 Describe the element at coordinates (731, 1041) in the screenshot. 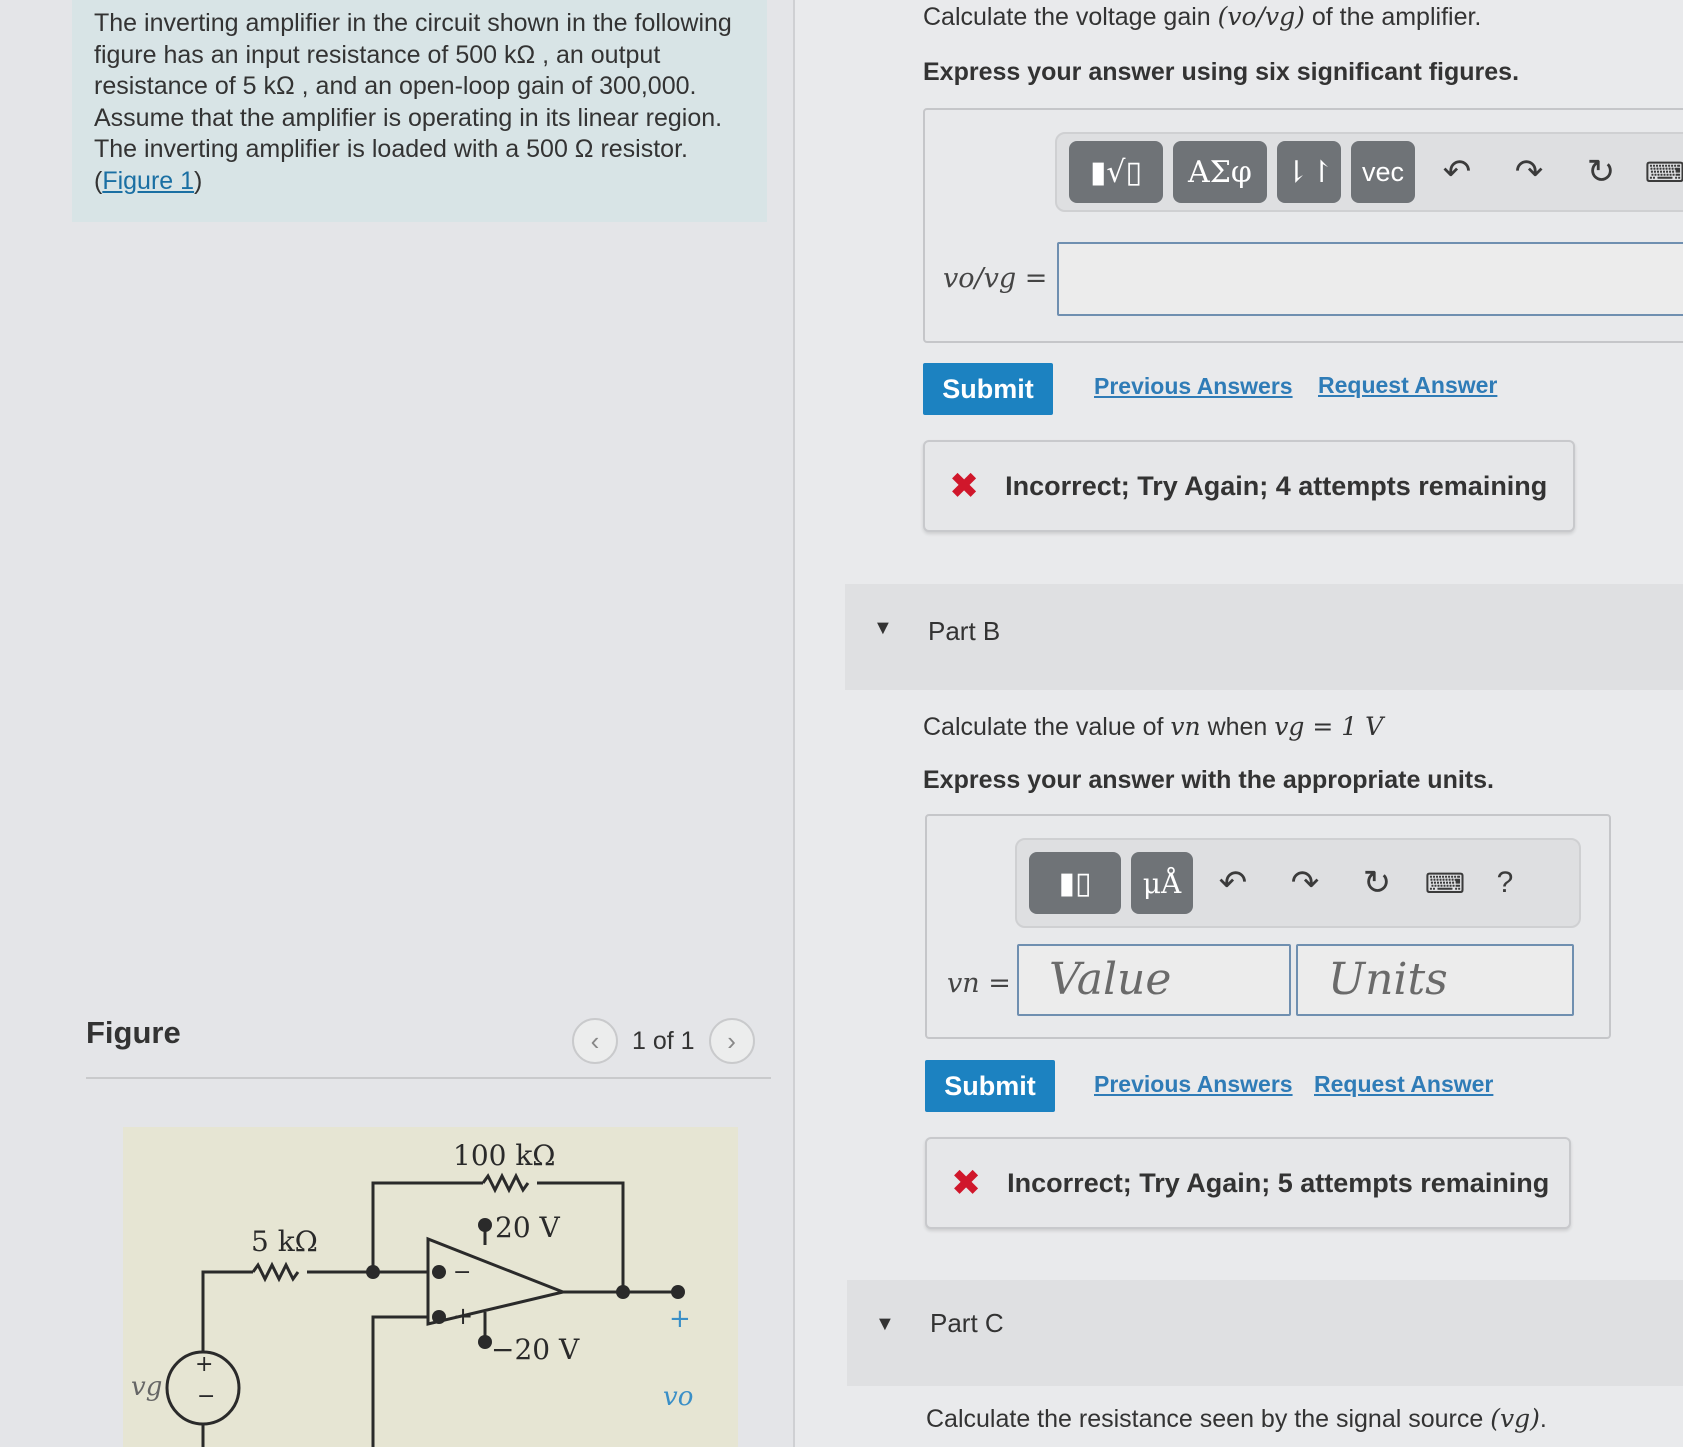

I see `chevron-right-icon: ›` at that location.